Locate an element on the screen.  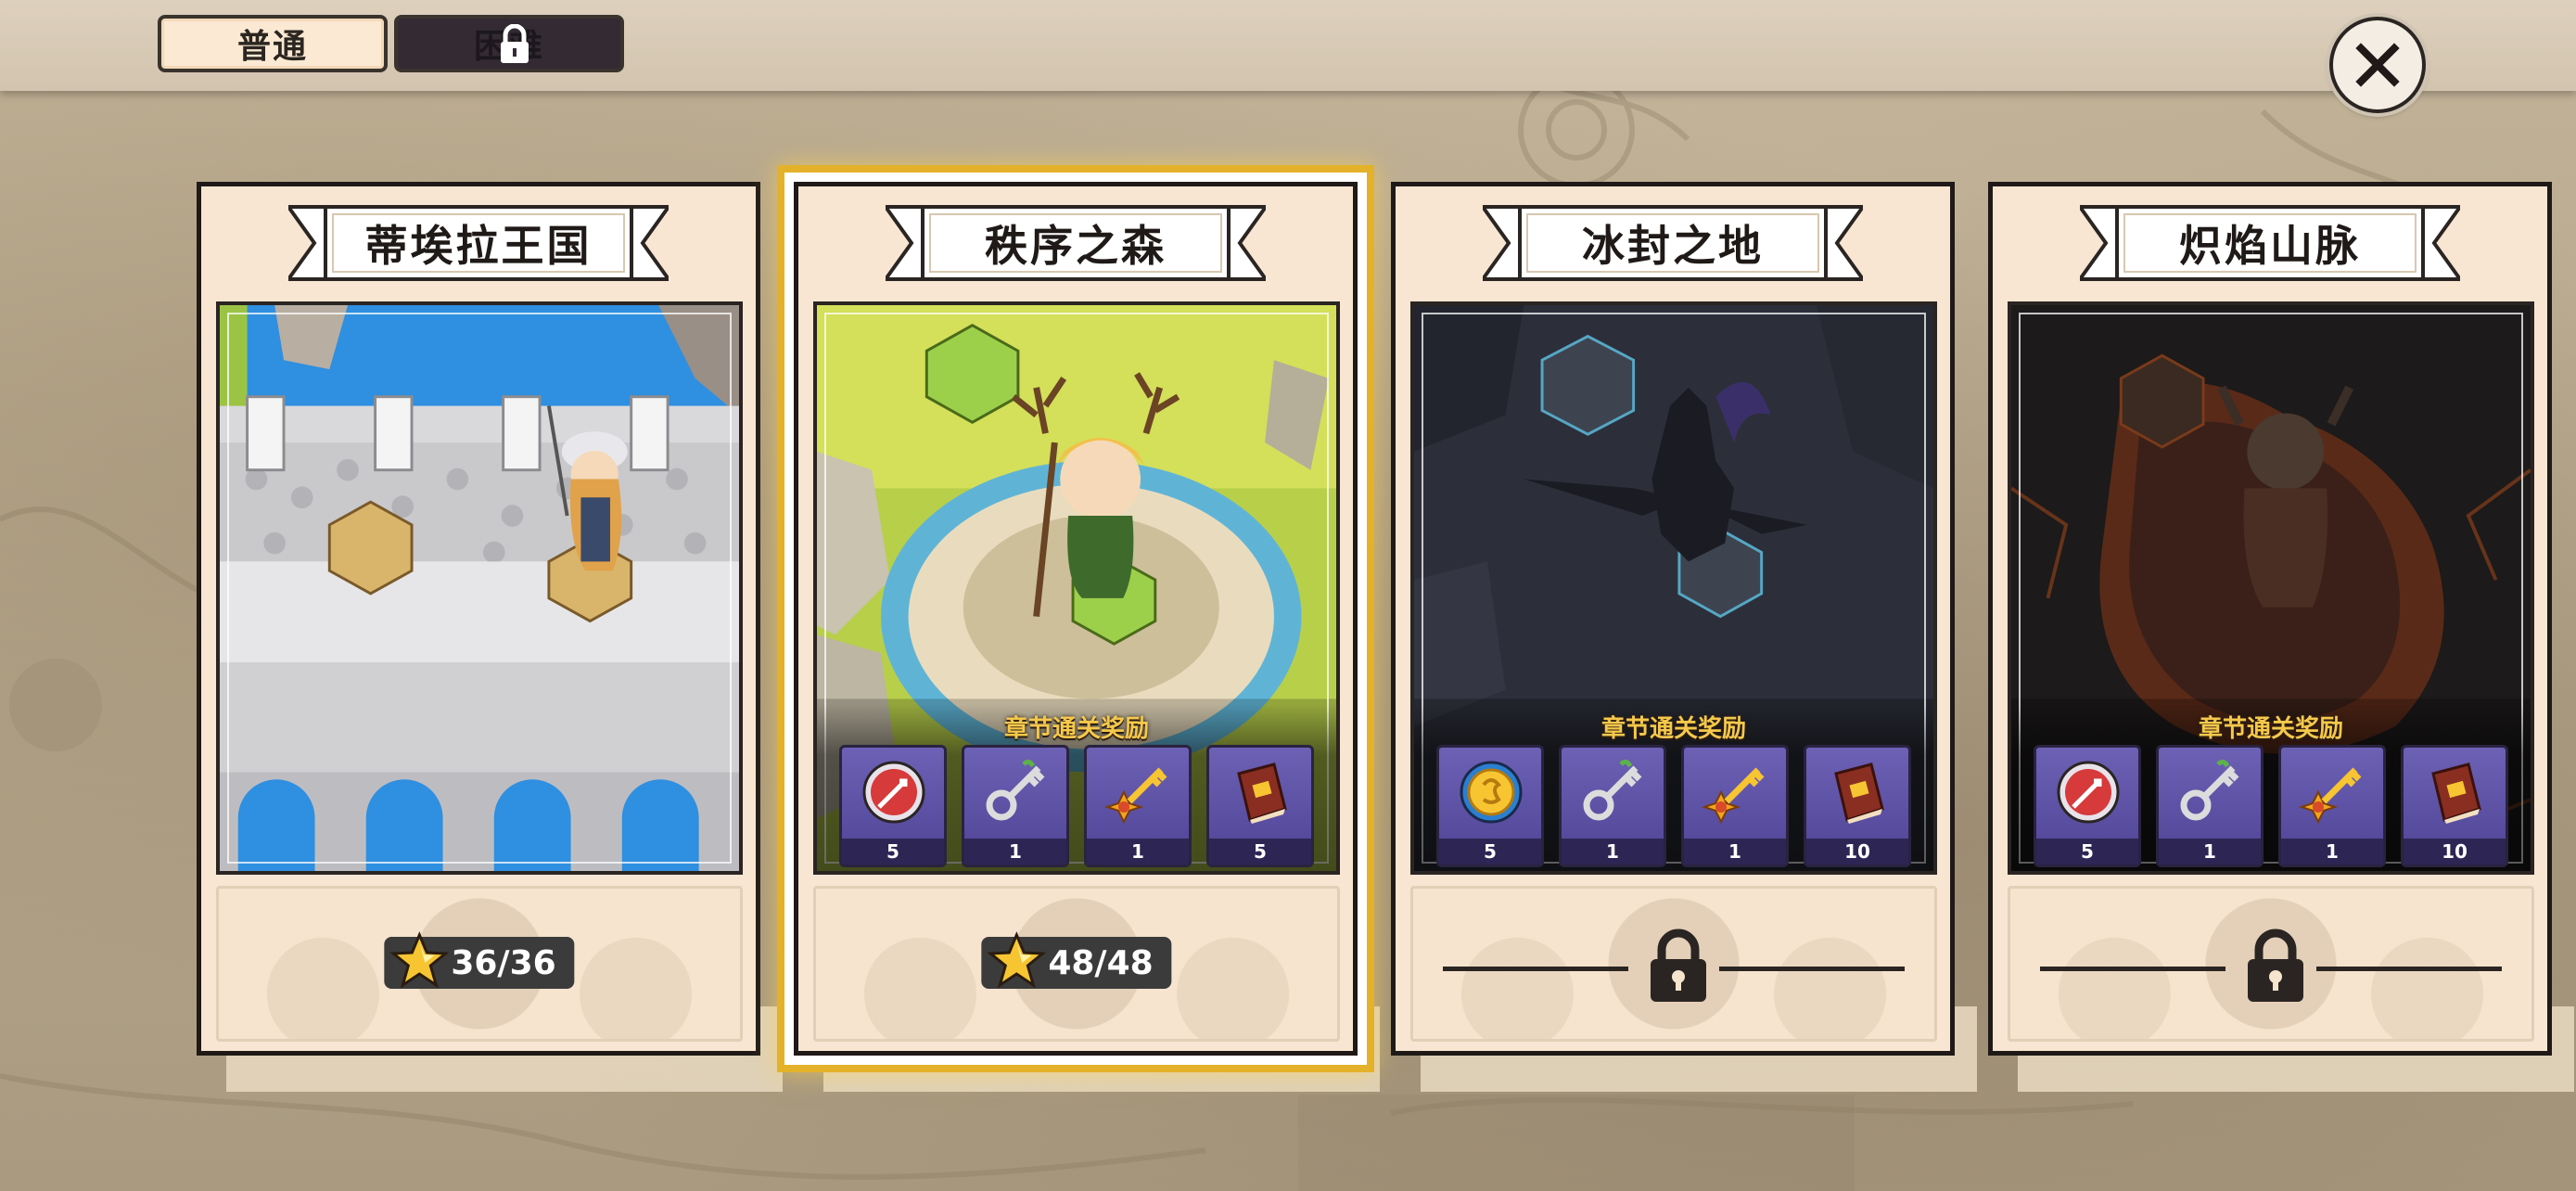
chapter-footer: 36/36 is located at coordinates (479, 964).